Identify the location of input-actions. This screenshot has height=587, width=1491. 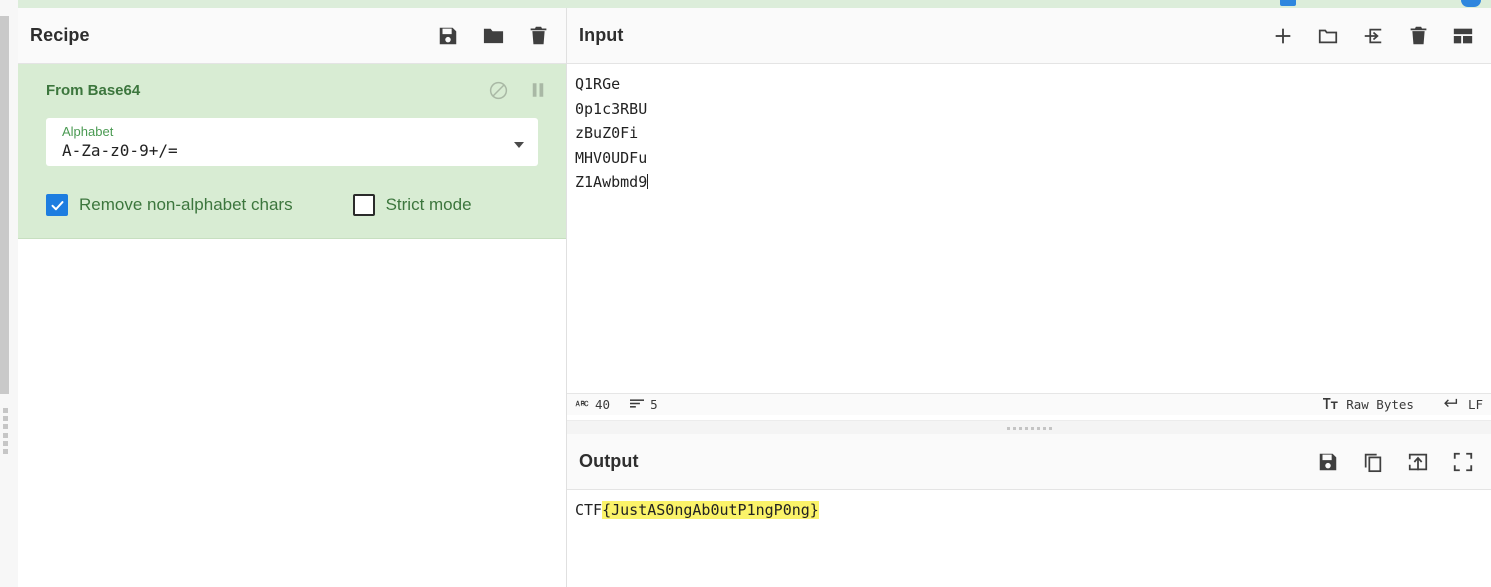
(1373, 36).